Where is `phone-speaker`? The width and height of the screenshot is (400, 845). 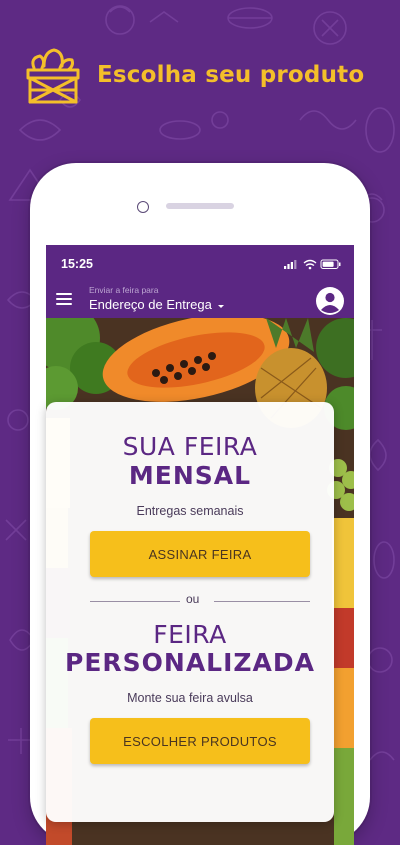
phone-speaker is located at coordinates (200, 206).